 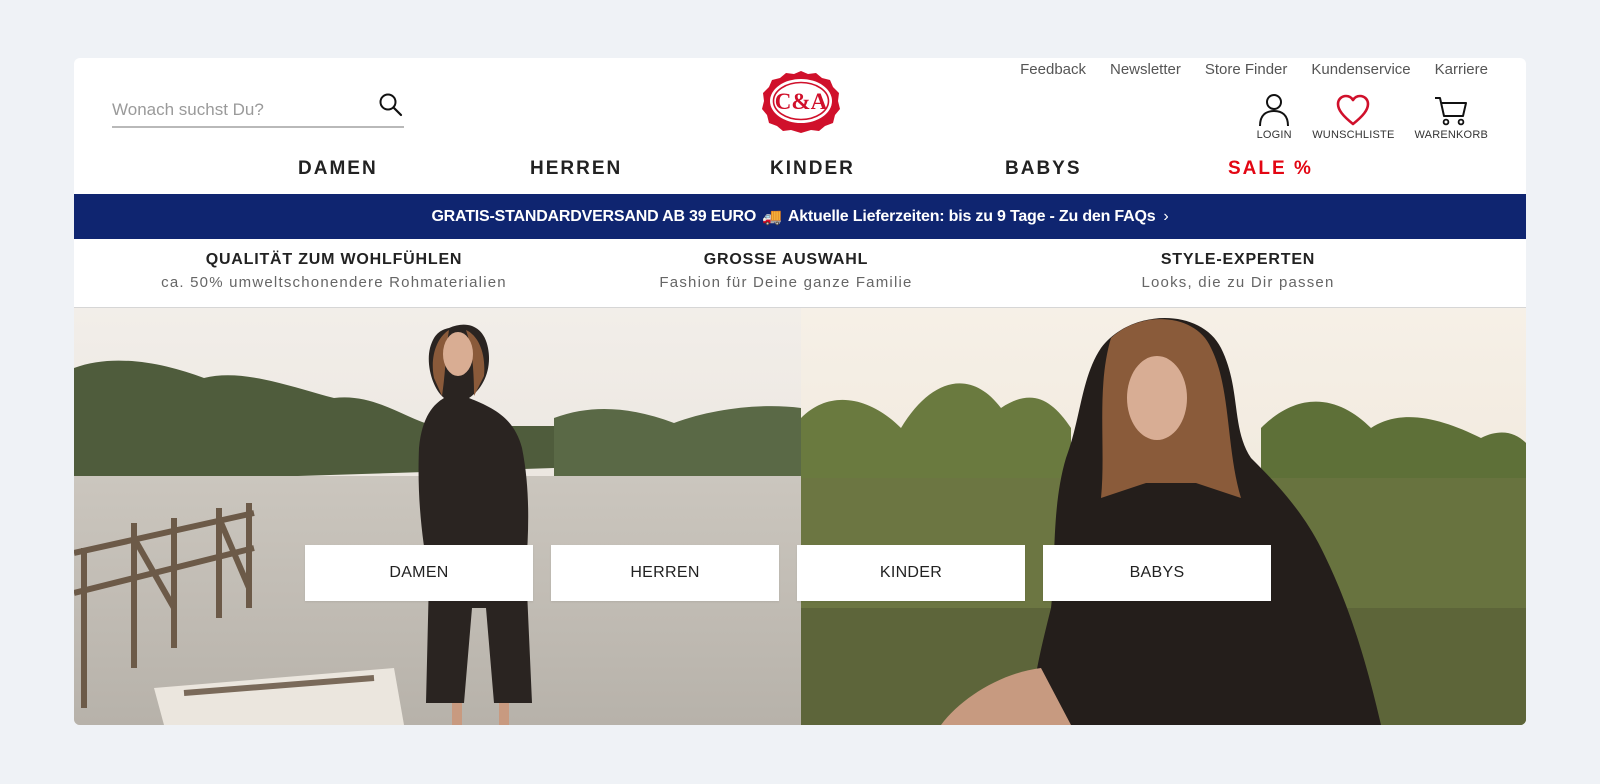 I want to click on user-icon, so click(x=1274, y=110).